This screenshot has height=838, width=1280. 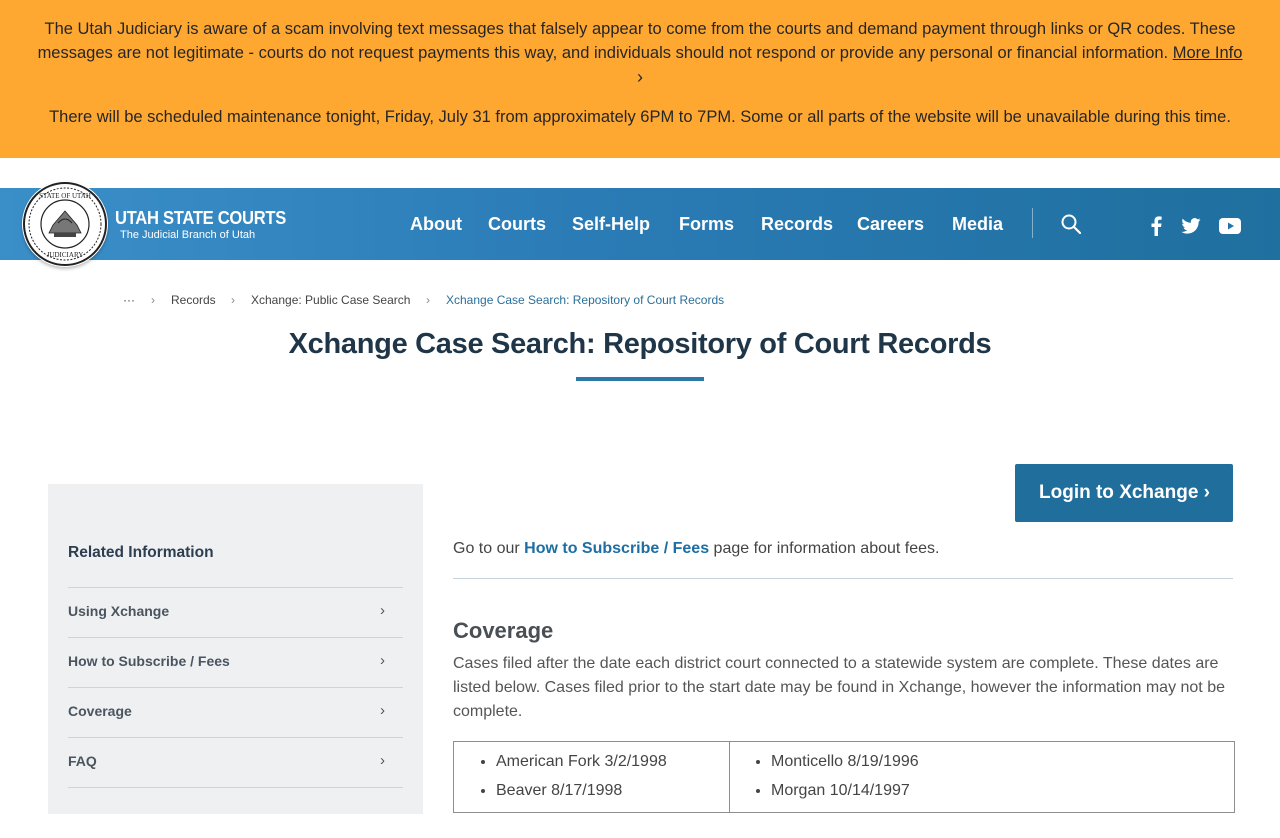 I want to click on youtube-icon, so click(x=1230, y=228).